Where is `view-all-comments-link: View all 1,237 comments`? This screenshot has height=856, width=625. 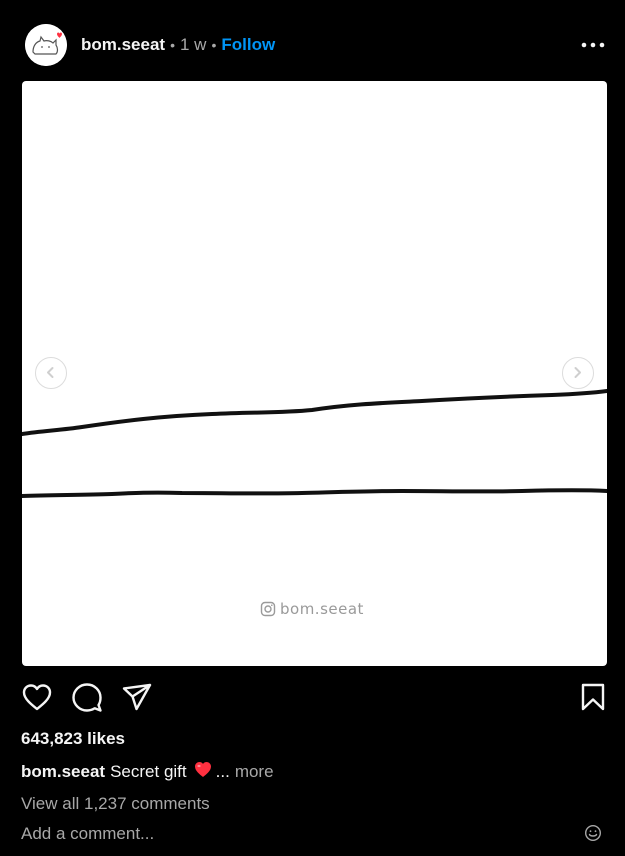 view-all-comments-link: View all 1,237 comments is located at coordinates (115, 804).